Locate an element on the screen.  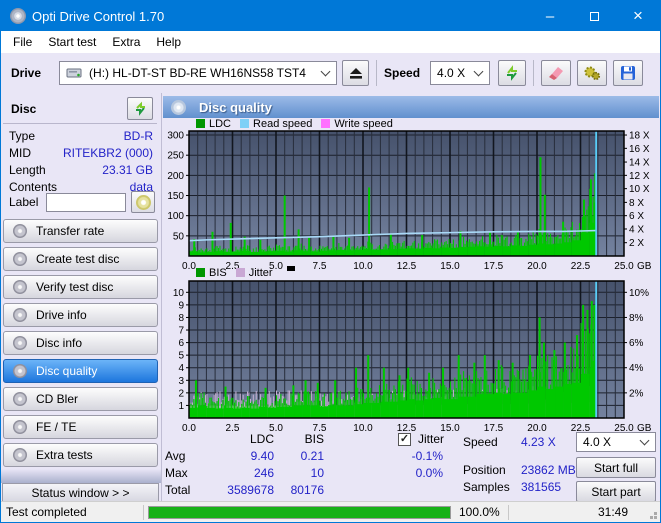
disc-mid-label: MID is located at coordinates (20, 153).